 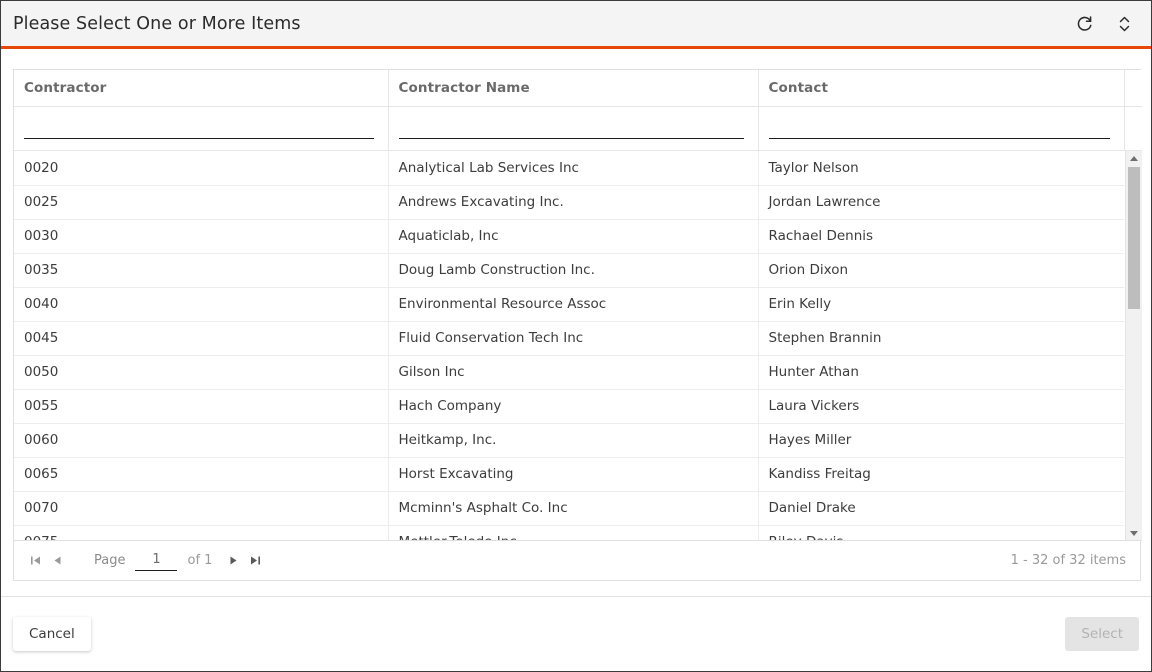 What do you see at coordinates (201, 440) in the screenshot?
I see `cell-contractor: 0060` at bounding box center [201, 440].